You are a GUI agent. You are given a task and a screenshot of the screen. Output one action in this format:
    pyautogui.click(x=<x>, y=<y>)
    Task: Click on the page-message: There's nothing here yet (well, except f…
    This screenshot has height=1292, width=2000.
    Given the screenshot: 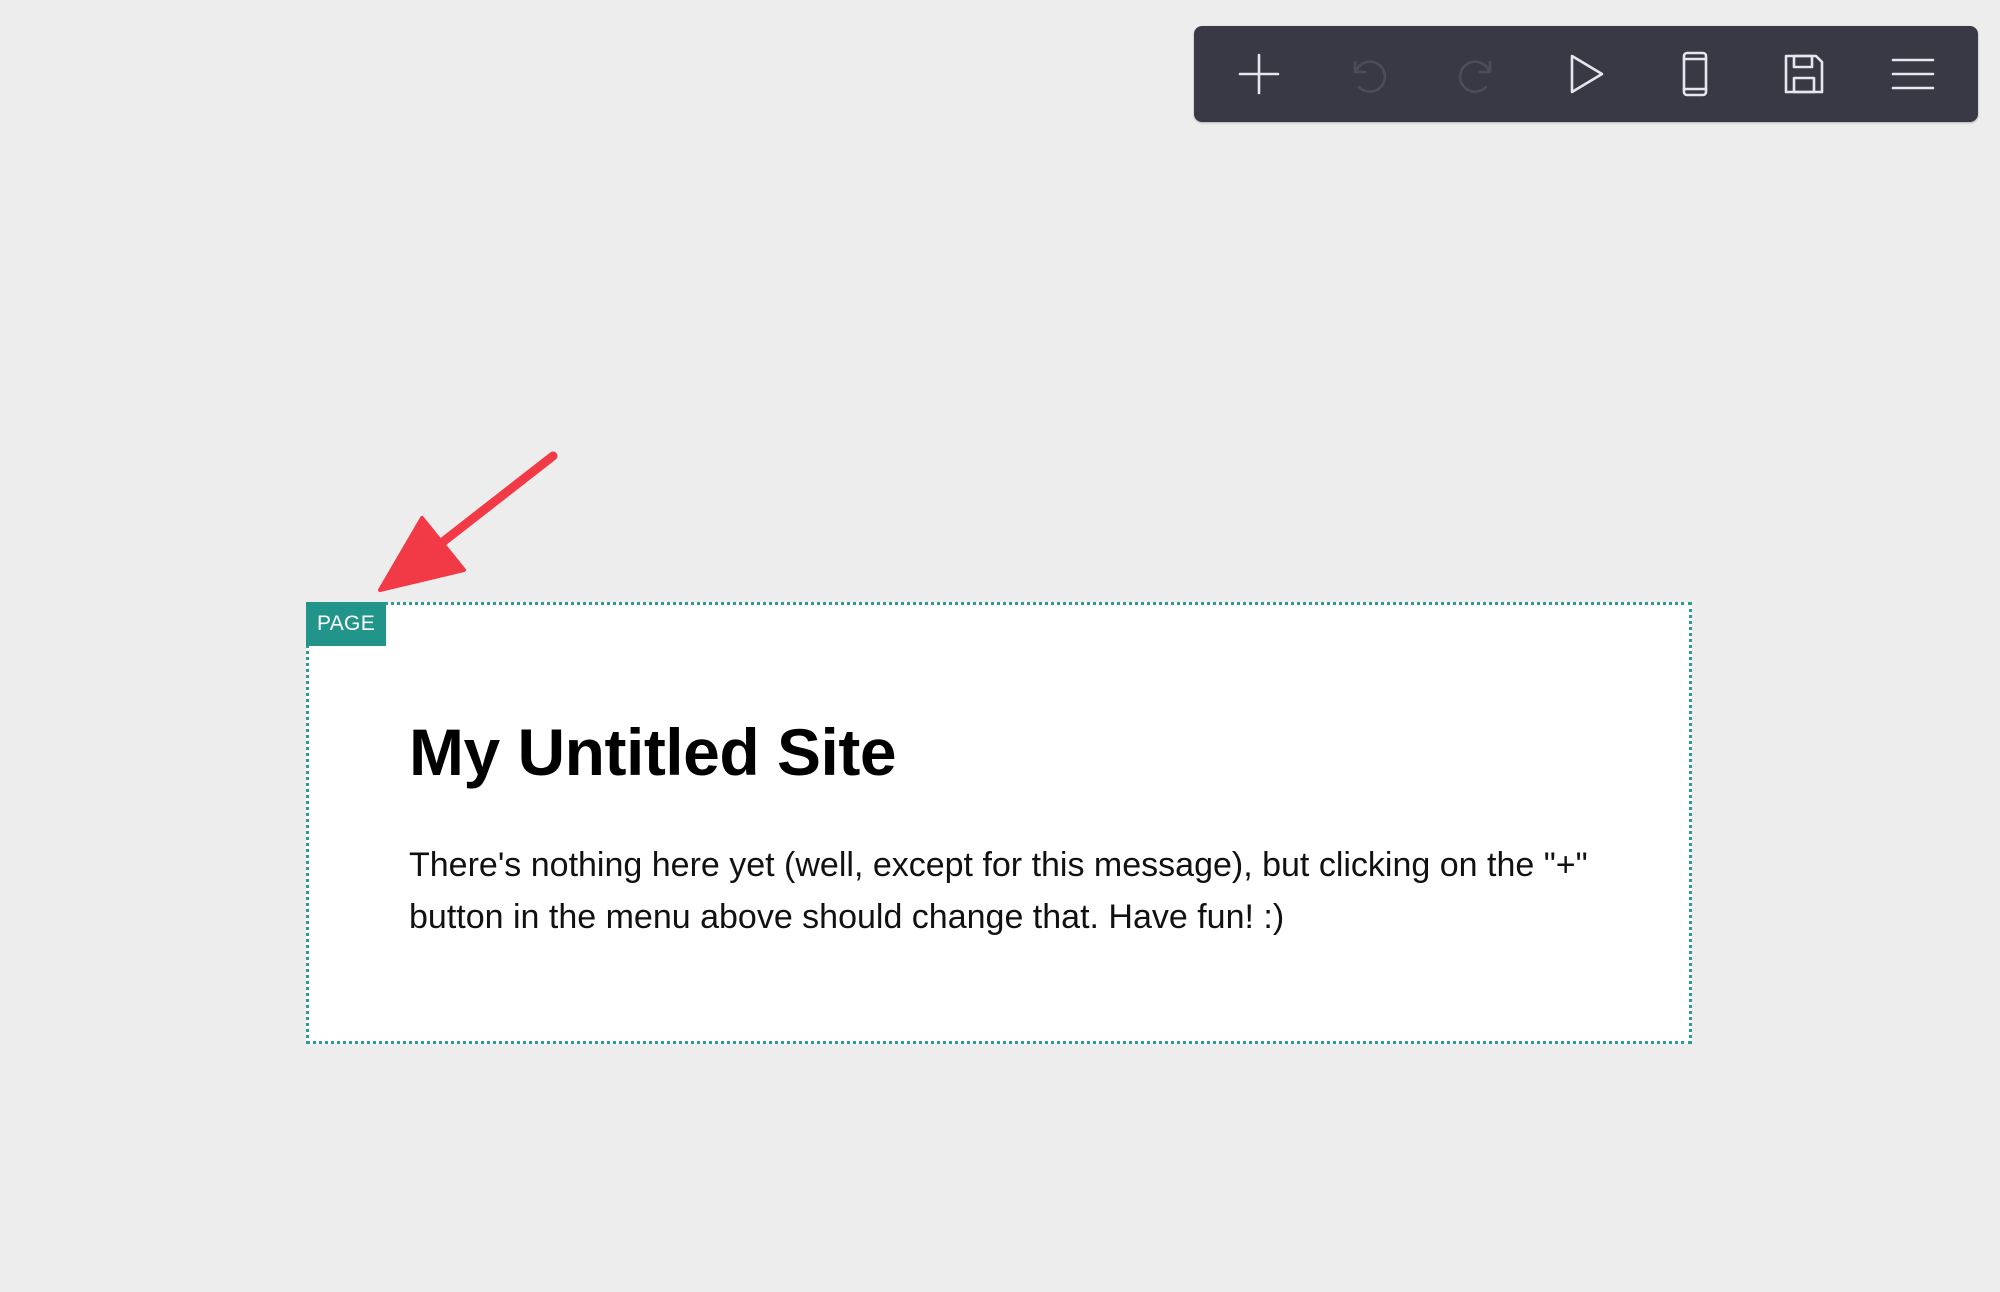 What is the action you would take?
    pyautogui.click(x=998, y=891)
    